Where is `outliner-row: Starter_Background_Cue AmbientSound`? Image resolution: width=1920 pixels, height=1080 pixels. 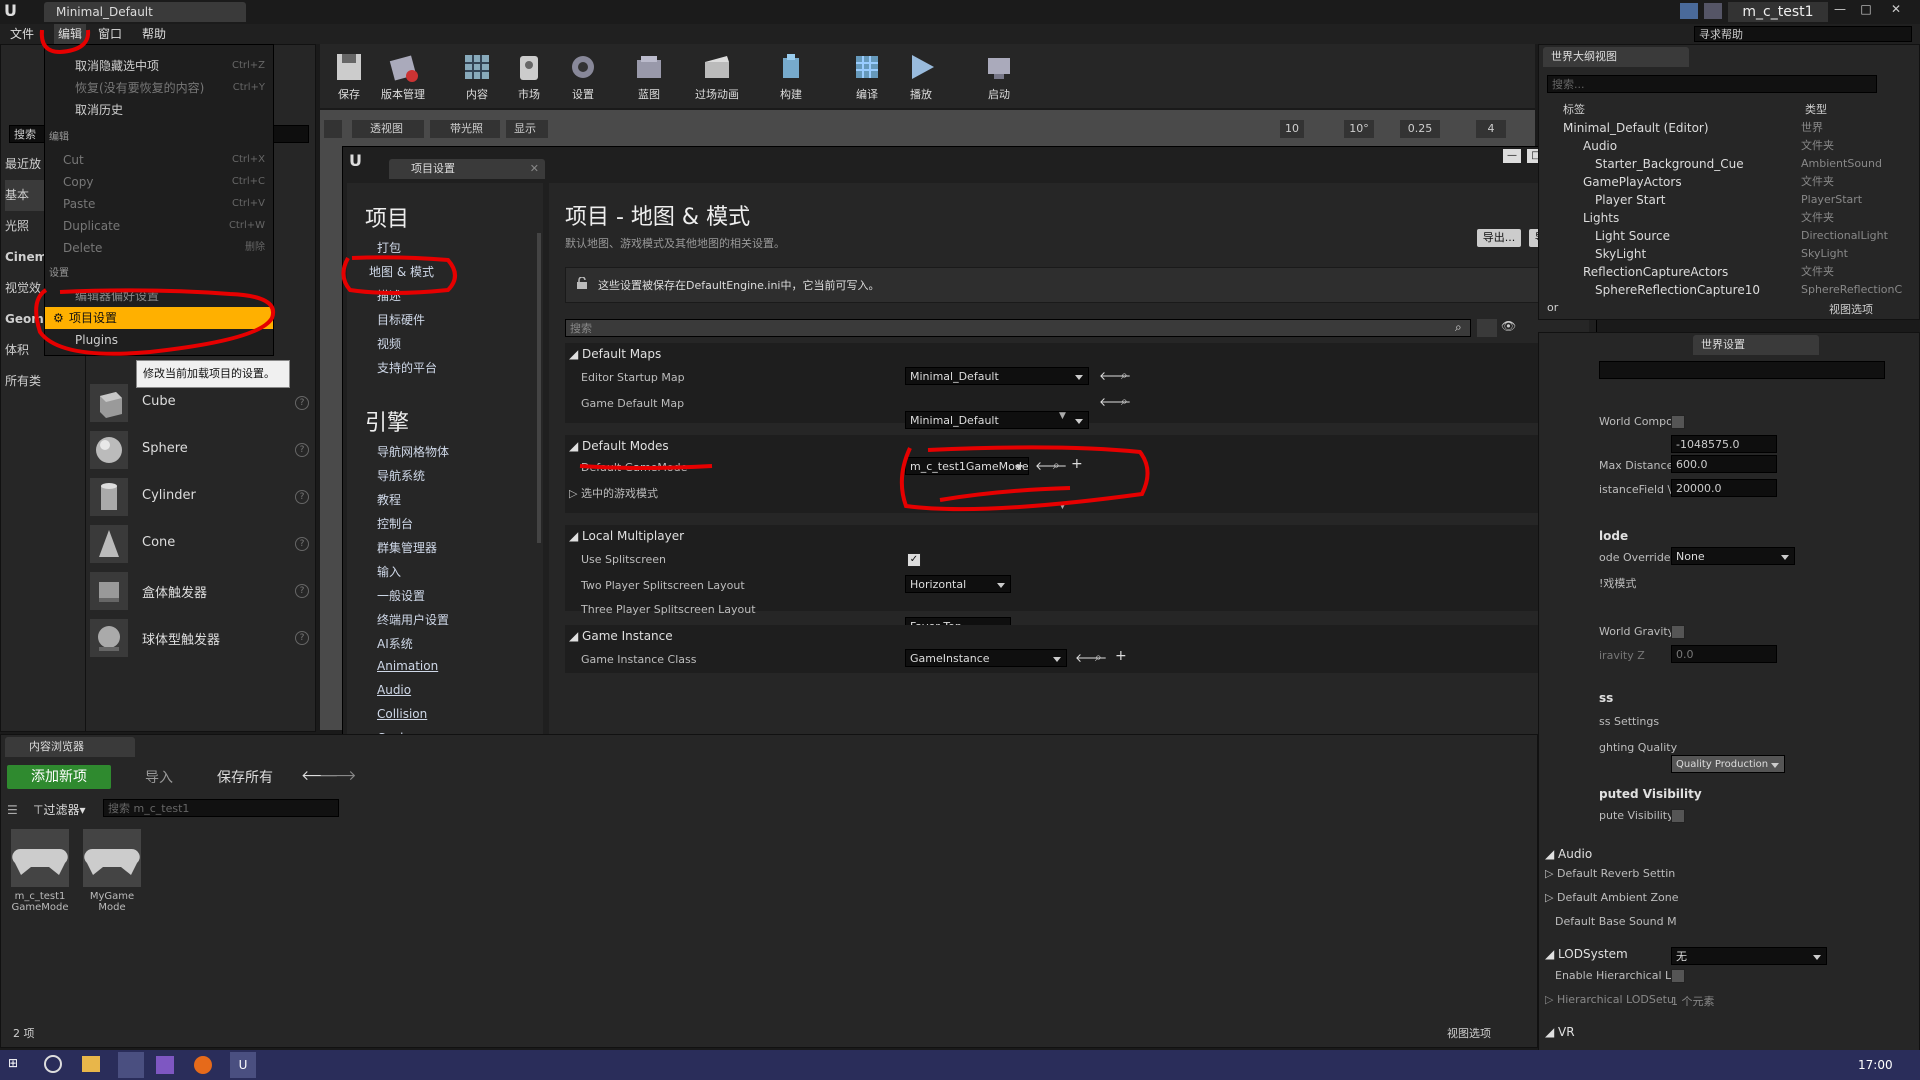 outliner-row: Starter_Background_Cue AmbientSound is located at coordinates (1724, 164).